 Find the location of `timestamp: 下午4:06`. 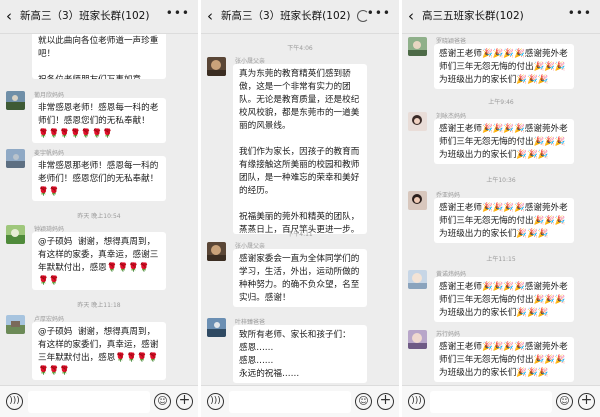

timestamp: 下午4:06 is located at coordinates (300, 48).